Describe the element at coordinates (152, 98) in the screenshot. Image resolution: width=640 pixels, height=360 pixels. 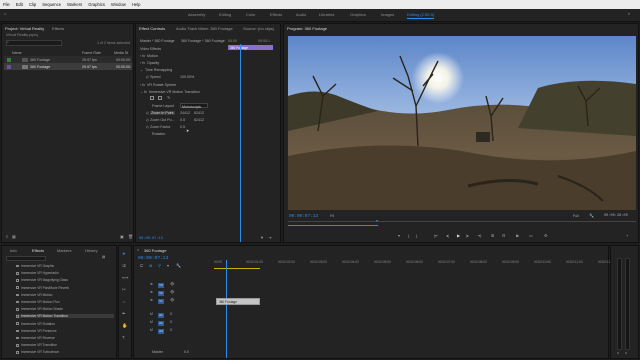
I see `mask-ellipse-icon` at that location.